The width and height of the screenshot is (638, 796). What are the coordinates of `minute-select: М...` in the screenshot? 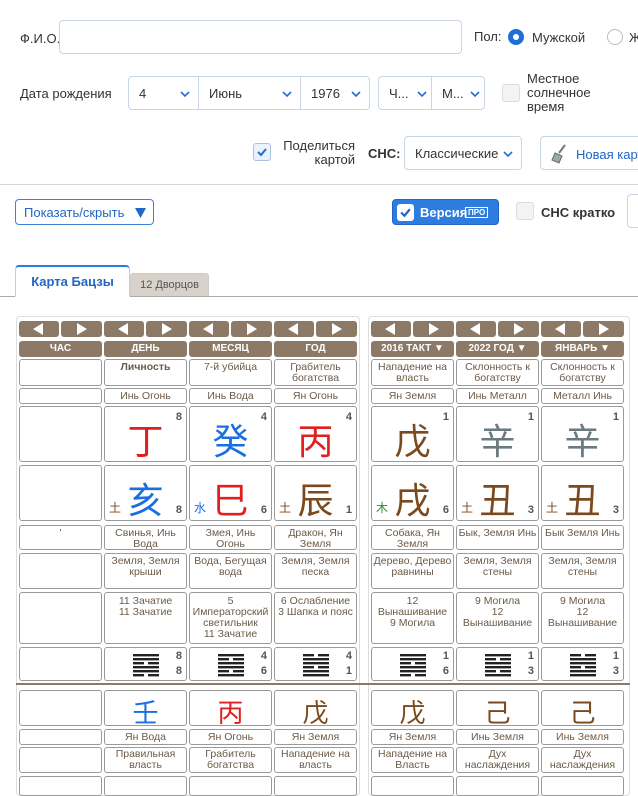 It's located at (458, 93).